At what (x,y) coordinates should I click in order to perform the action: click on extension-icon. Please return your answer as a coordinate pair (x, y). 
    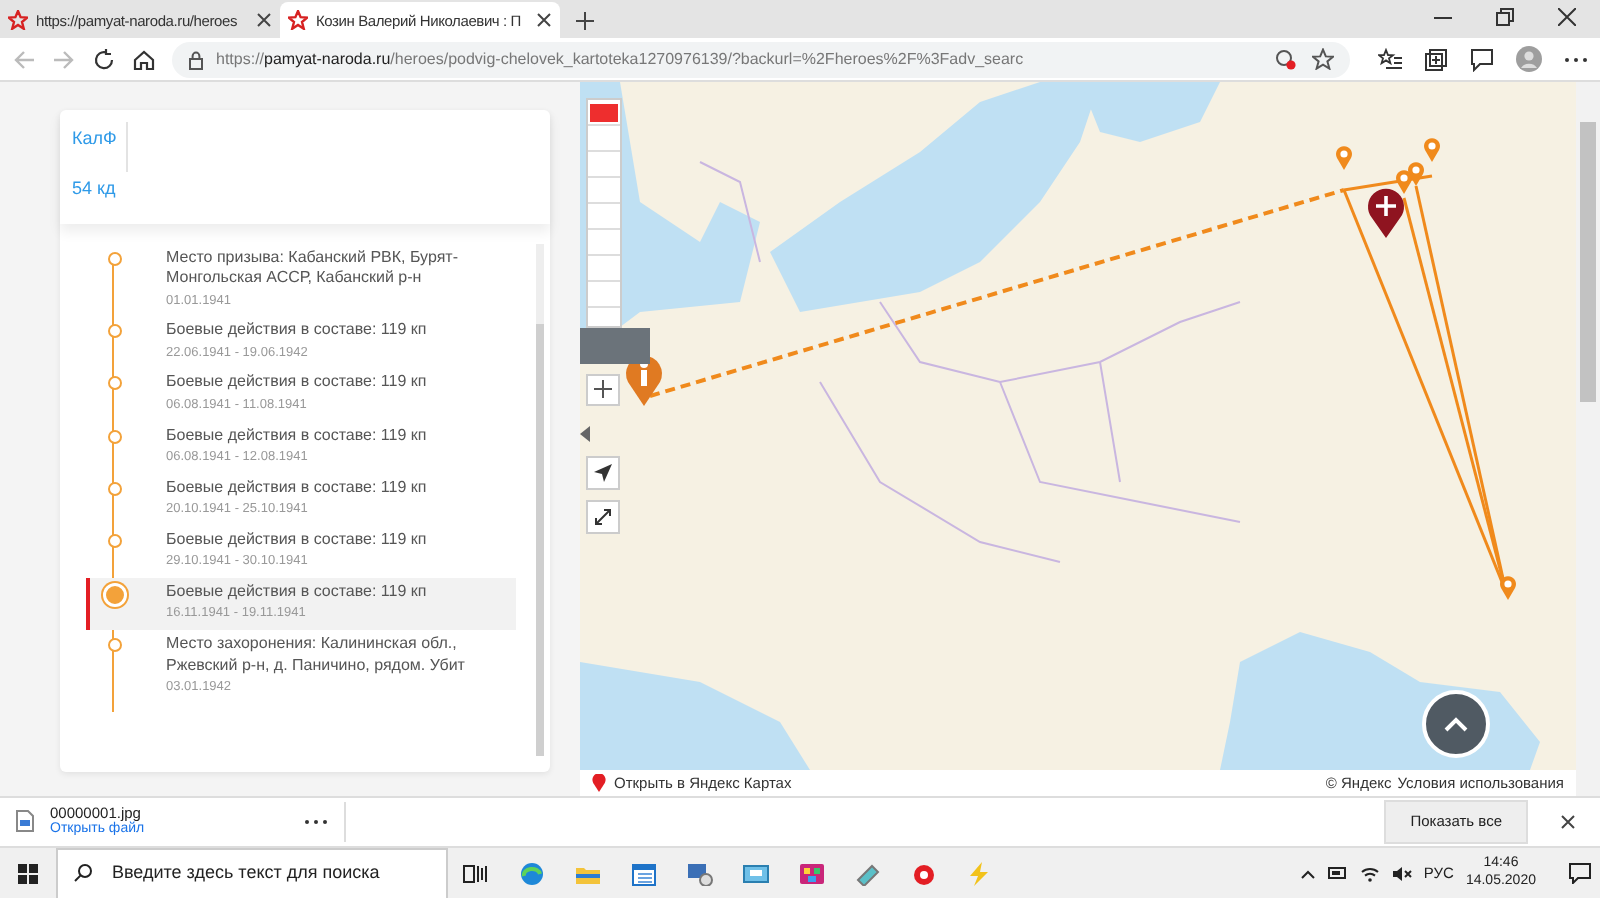
    Looking at the image, I should click on (1285, 59).